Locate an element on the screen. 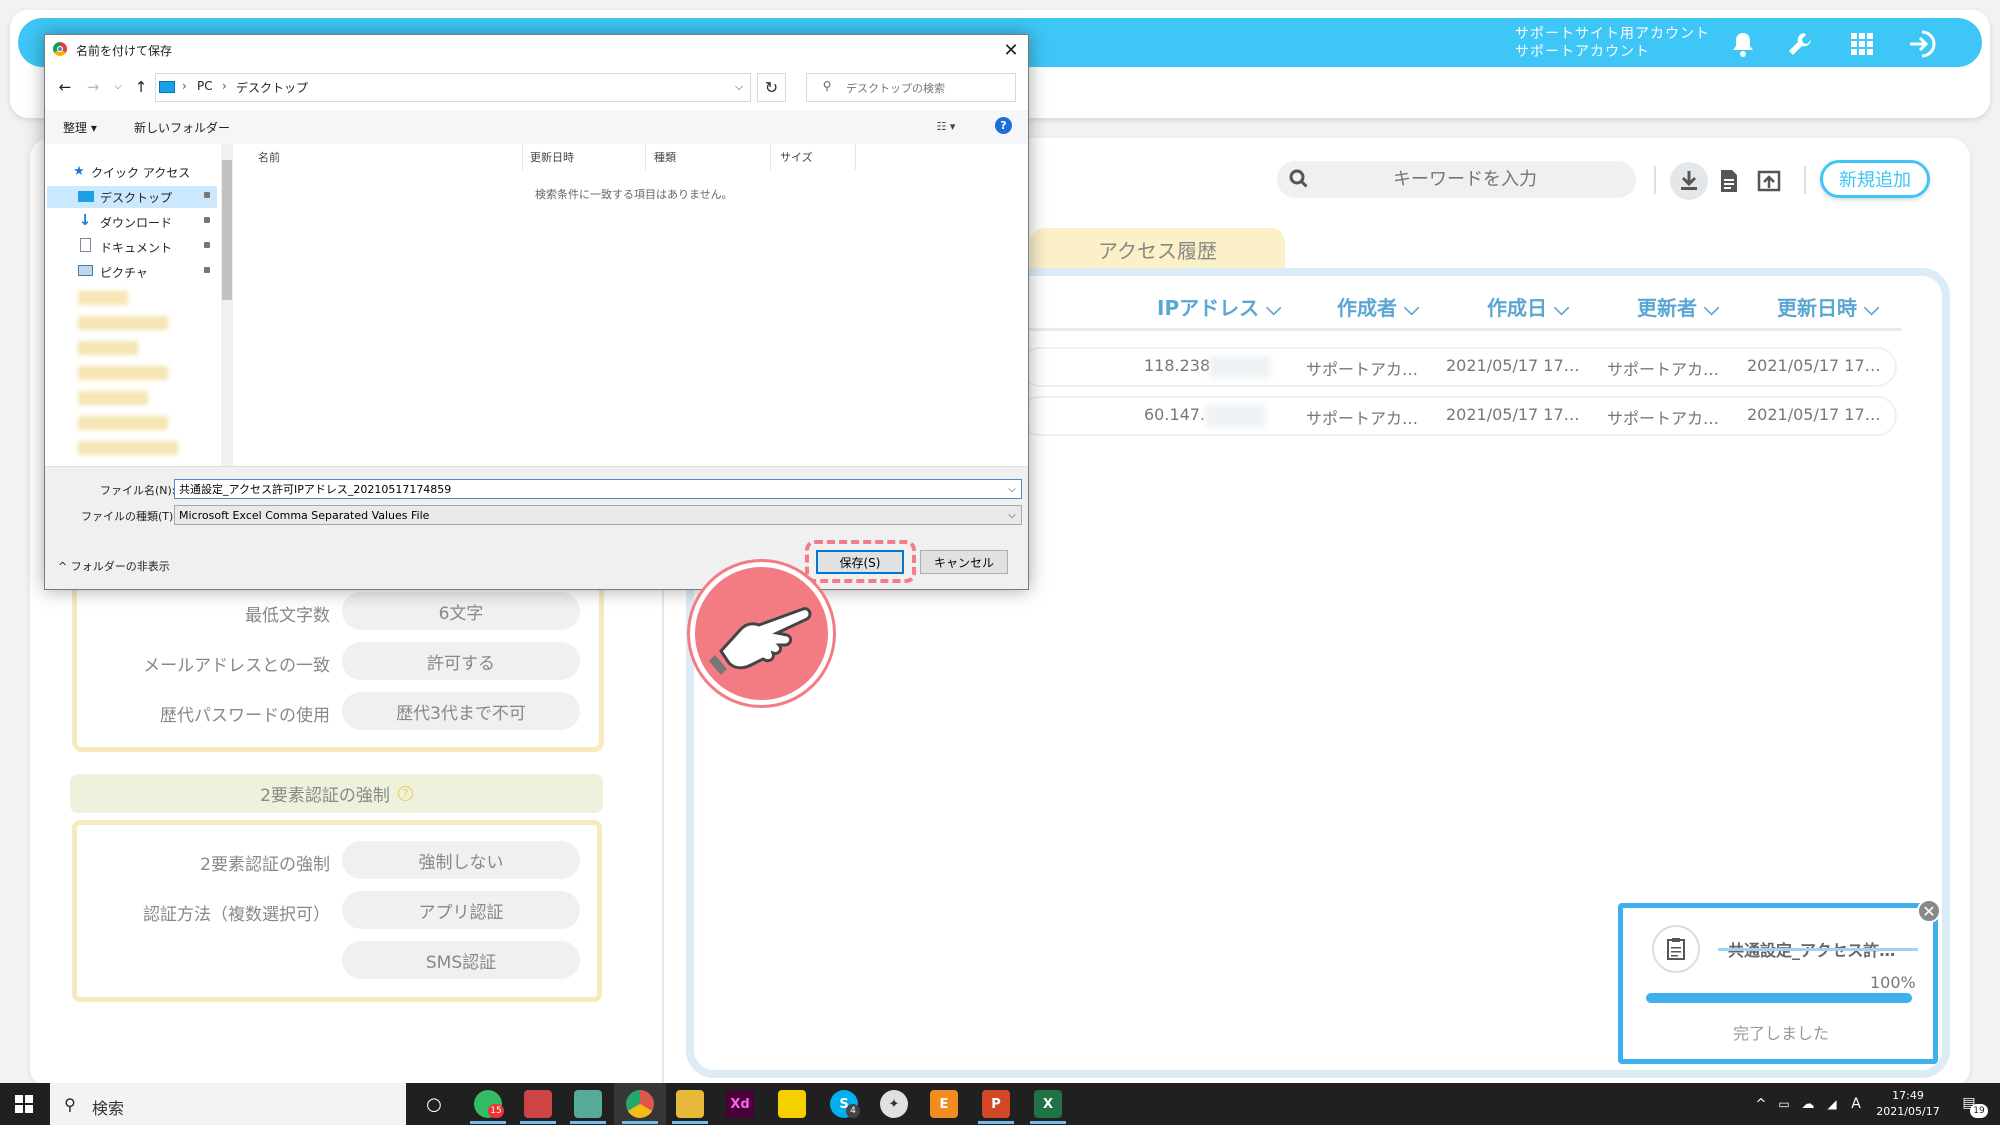  powerpoint-app-icon: P is located at coordinates (996, 1104).